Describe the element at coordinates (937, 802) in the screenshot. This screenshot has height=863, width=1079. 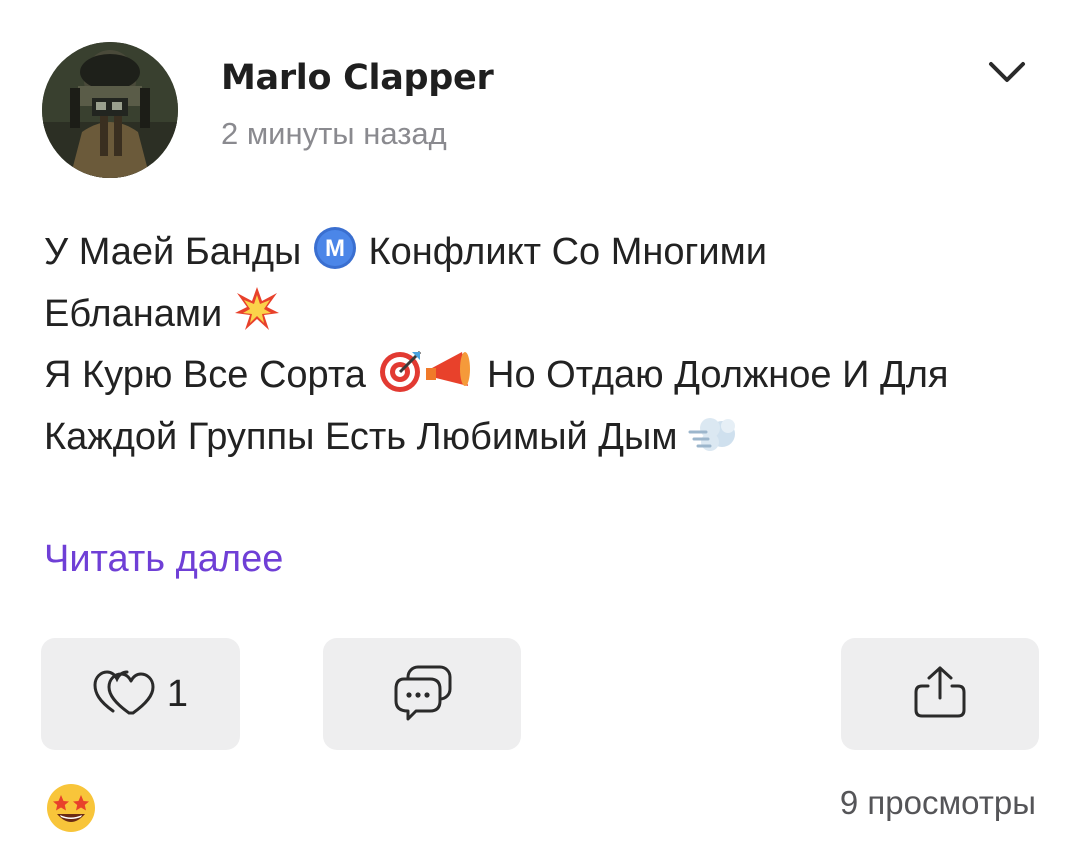
I see `views-count: 9 просмотры` at that location.